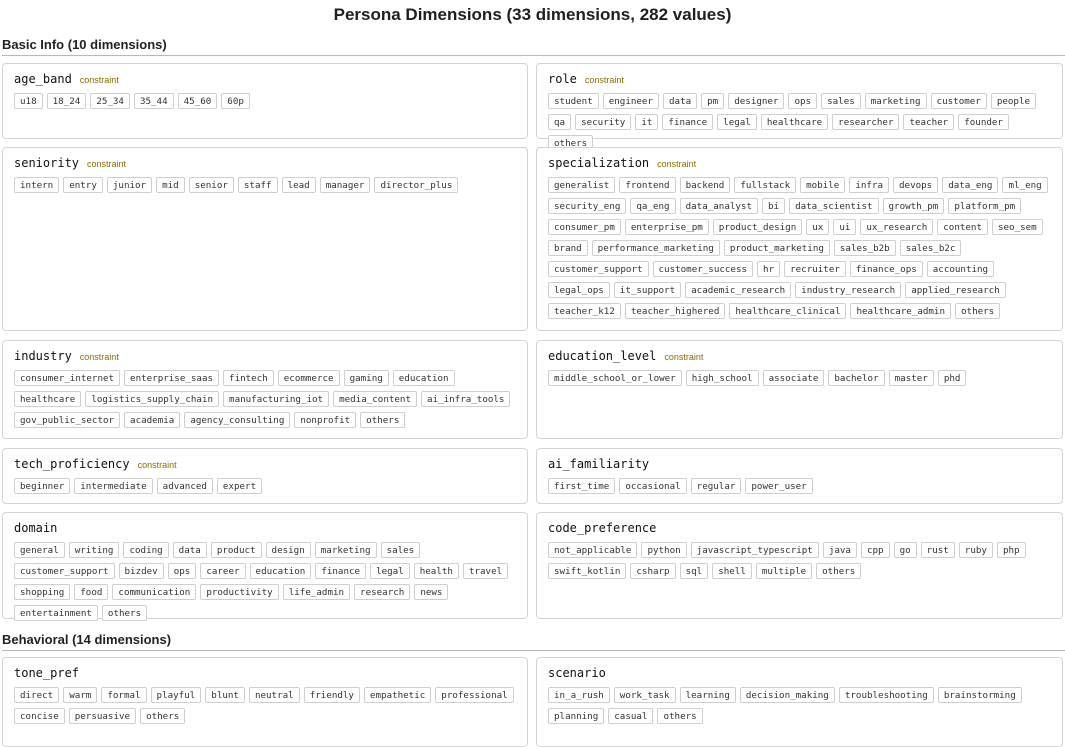  Describe the element at coordinates (800, 357) in the screenshot. I see `card-header: education_level constraint` at that location.